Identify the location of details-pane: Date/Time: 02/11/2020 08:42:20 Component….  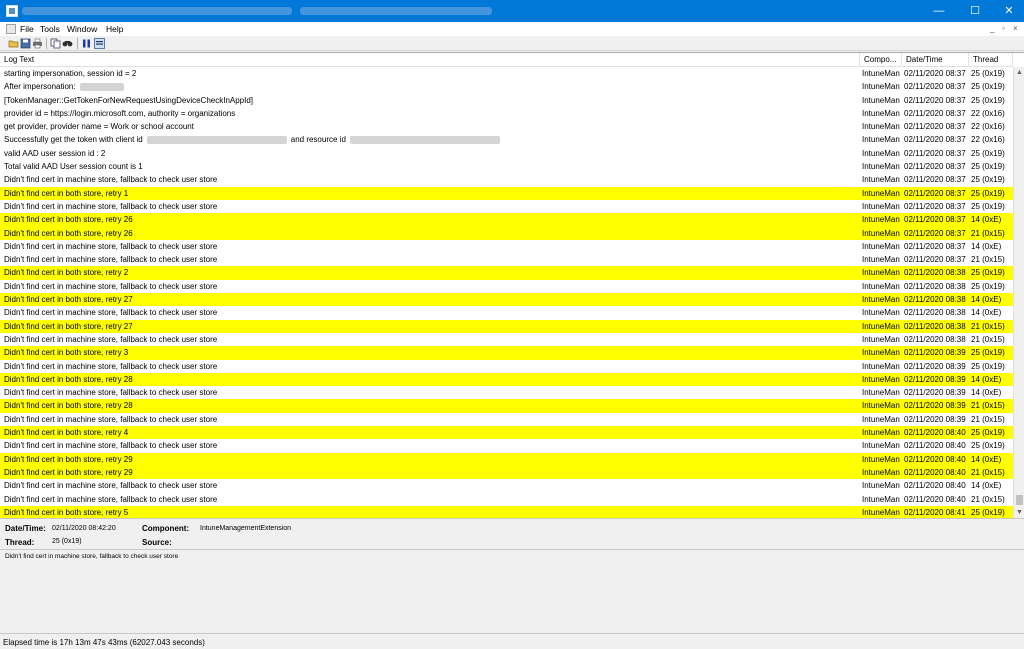
(512, 533).